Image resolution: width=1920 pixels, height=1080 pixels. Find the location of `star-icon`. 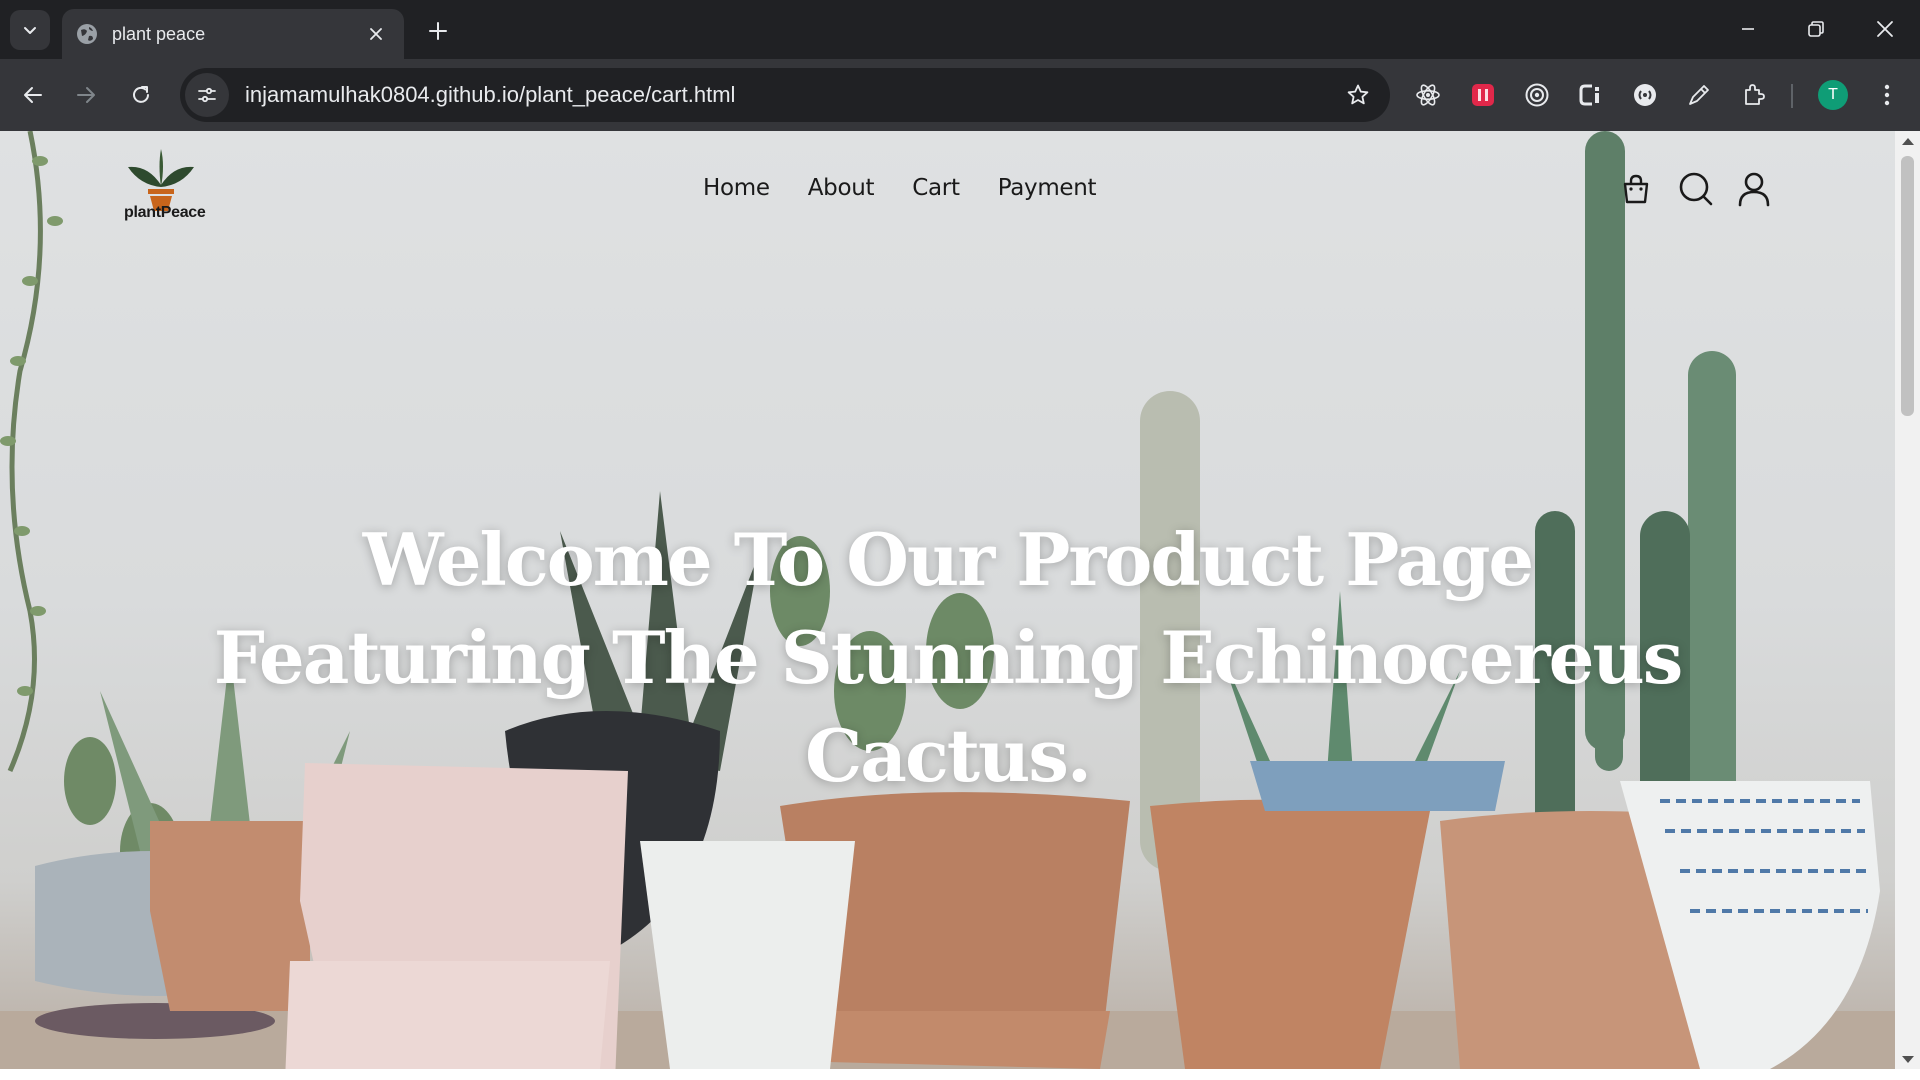

star-icon is located at coordinates (1358, 94).